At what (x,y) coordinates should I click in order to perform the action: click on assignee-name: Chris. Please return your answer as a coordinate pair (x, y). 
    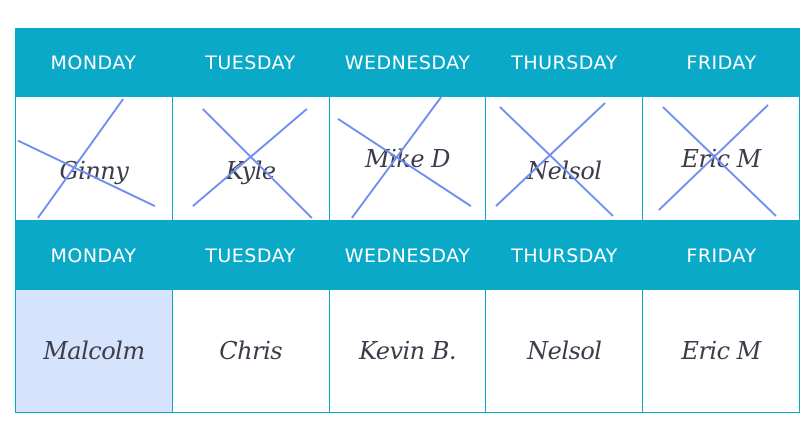
    Looking at the image, I should click on (251, 351).